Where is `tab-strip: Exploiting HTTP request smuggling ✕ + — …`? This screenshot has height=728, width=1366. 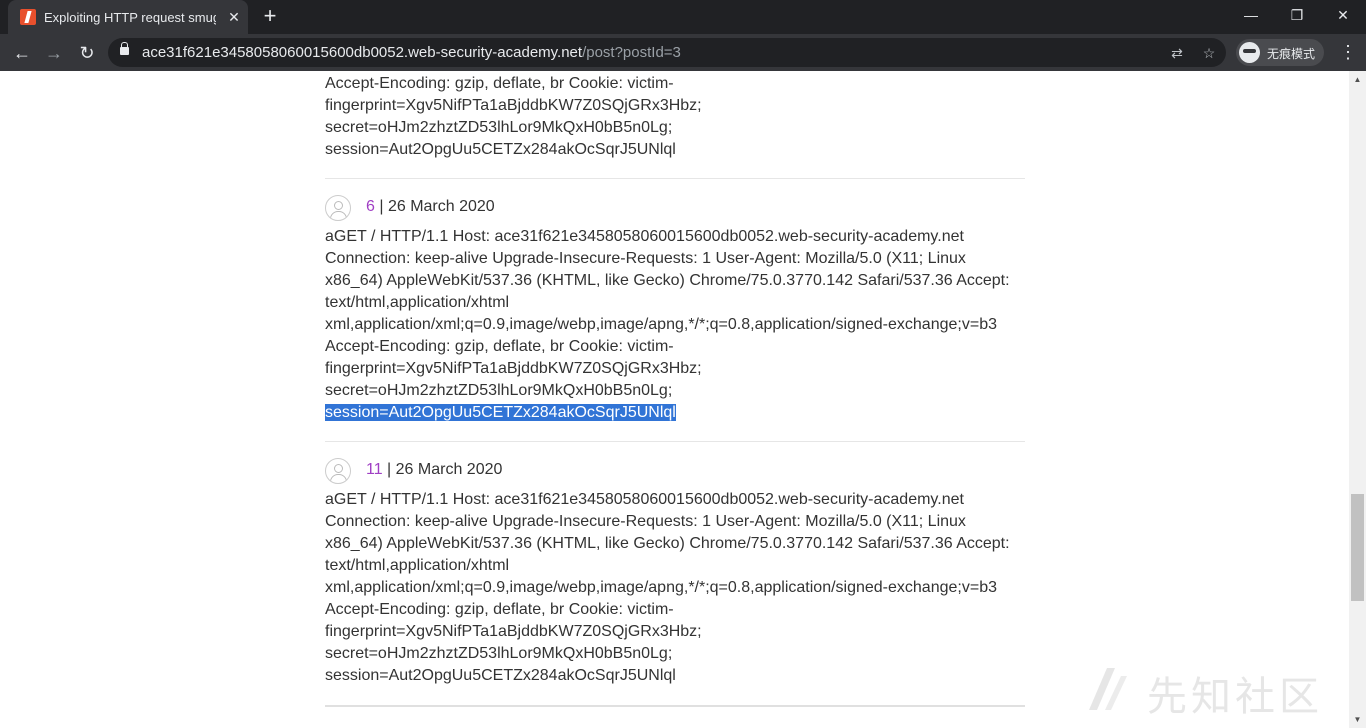
tab-strip: Exploiting HTTP request smuggling ✕ + — … is located at coordinates (683, 17).